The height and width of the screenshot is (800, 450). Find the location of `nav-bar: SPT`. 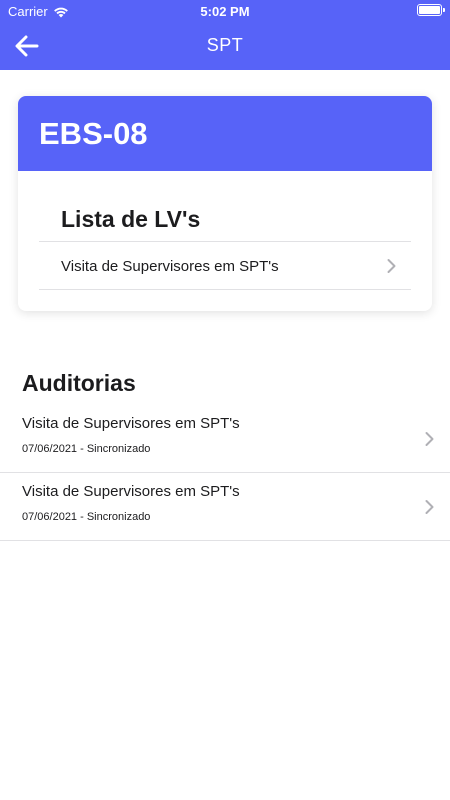

nav-bar: SPT is located at coordinates (225, 46).